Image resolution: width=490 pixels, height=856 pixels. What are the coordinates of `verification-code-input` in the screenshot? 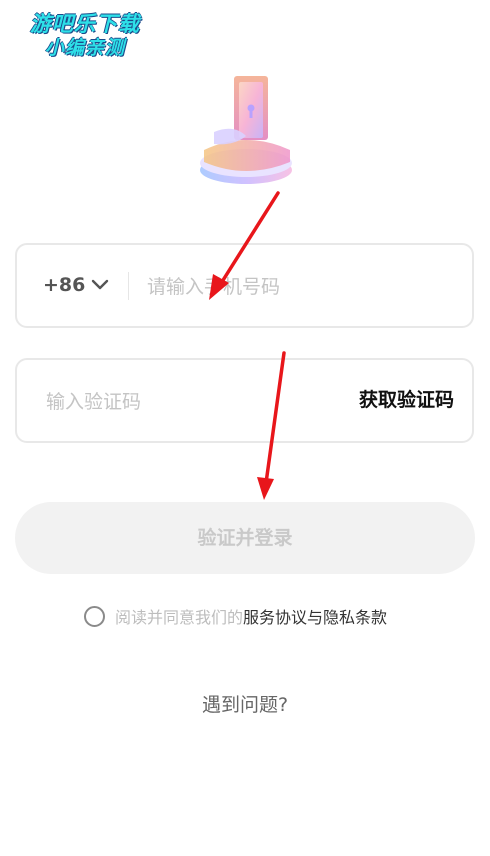 It's located at (186, 401).